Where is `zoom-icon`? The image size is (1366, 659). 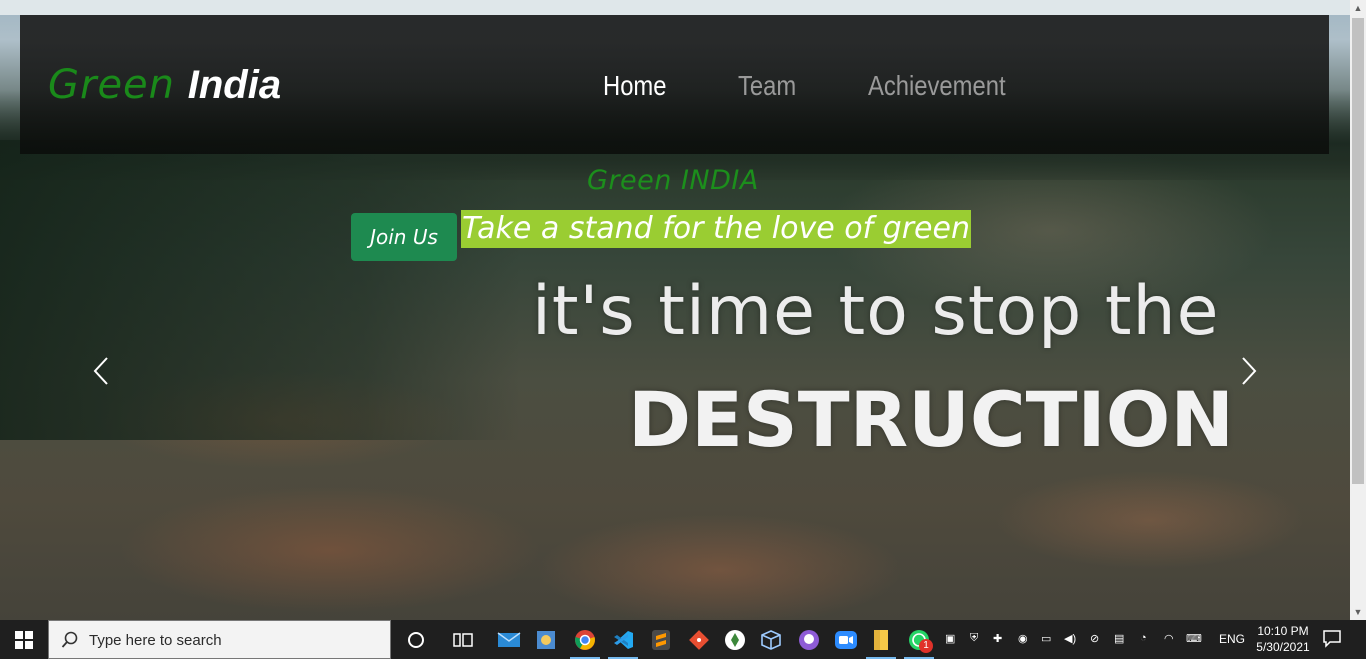 zoom-icon is located at coordinates (846, 639).